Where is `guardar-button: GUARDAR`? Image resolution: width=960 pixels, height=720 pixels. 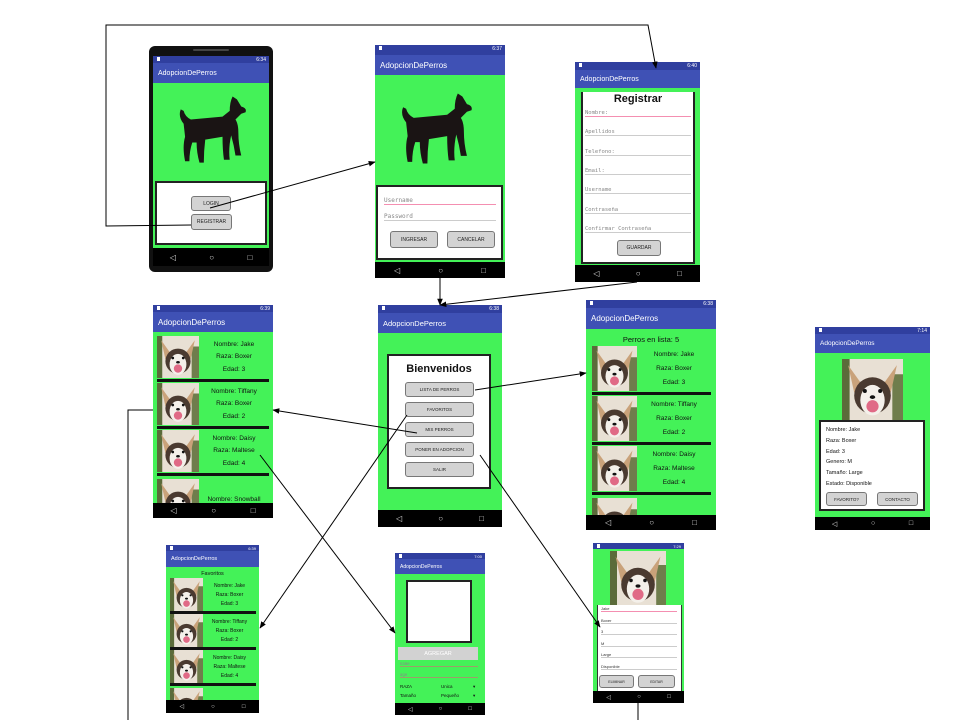
guardar-button: GUARDAR is located at coordinates (639, 248).